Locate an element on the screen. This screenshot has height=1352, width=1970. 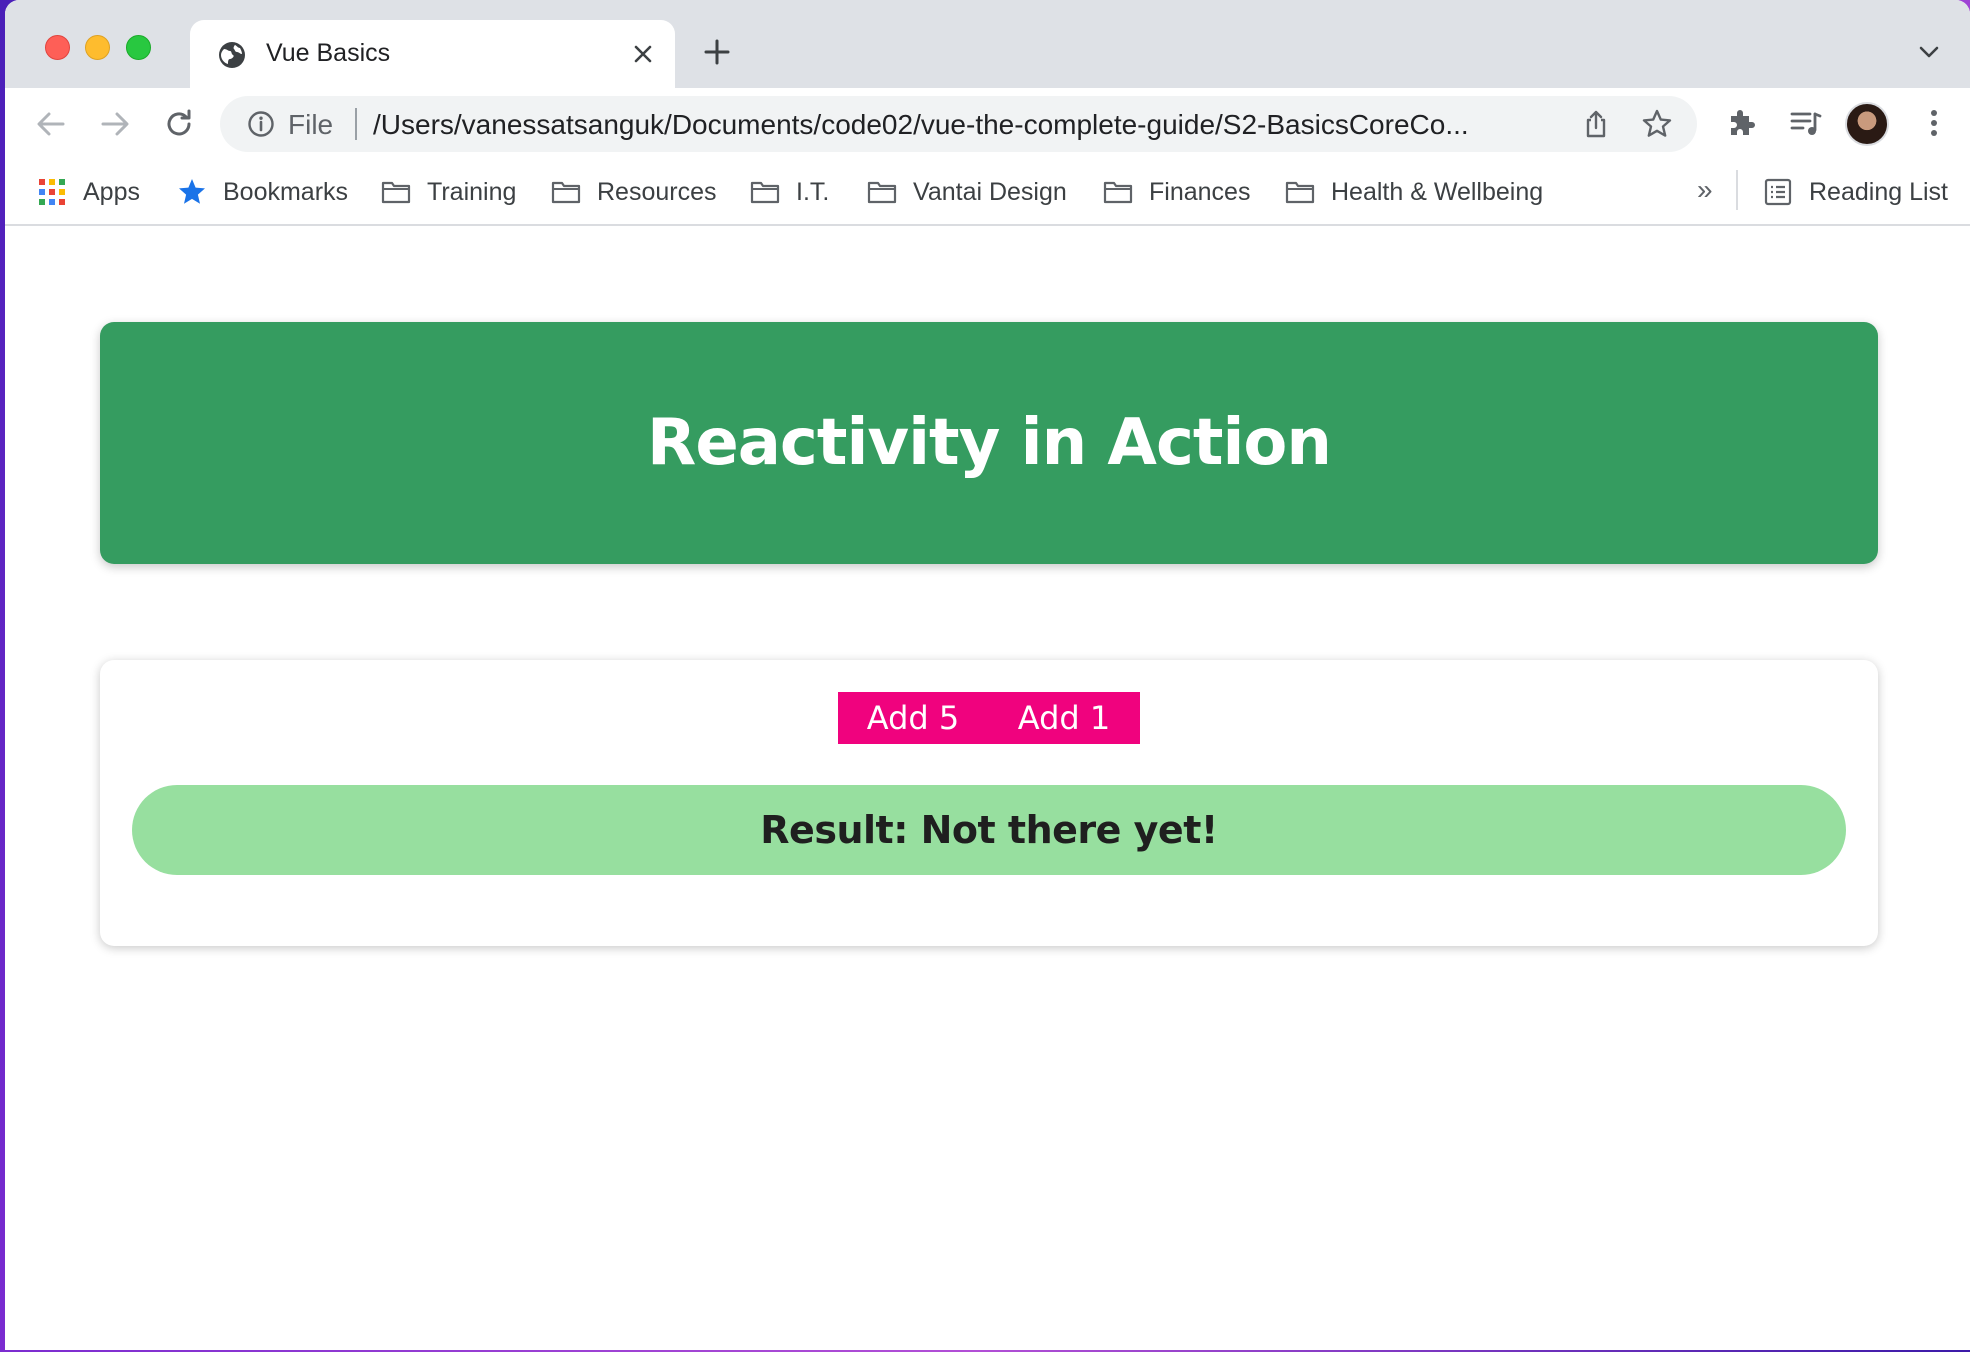
bookmark-label: Resources is located at coordinates (657, 191).